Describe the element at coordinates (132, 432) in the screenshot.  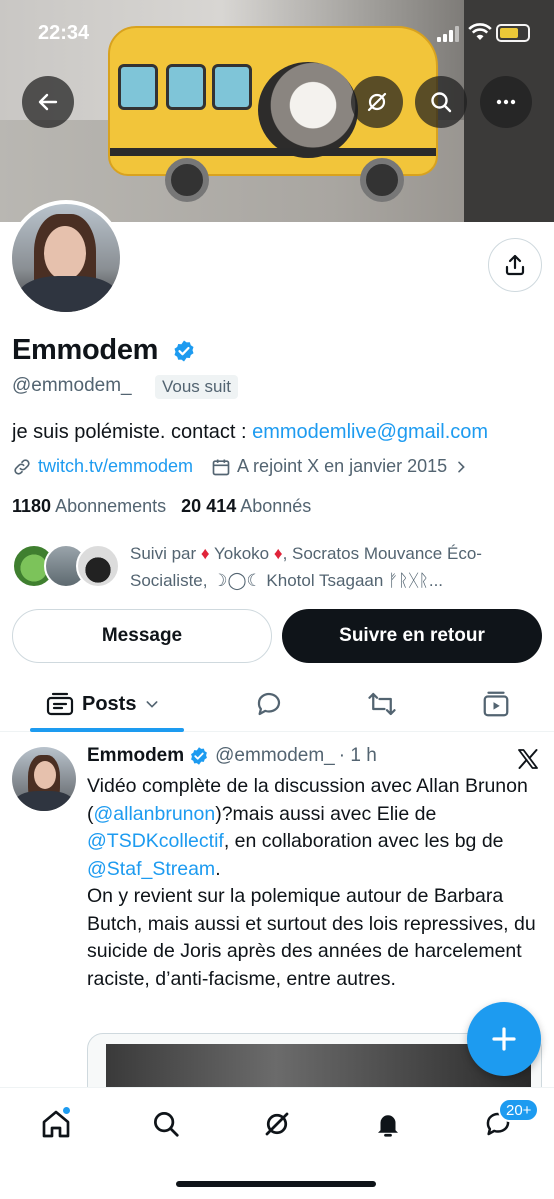
I see `bio-text: je suis polémiste. contact :` at that location.